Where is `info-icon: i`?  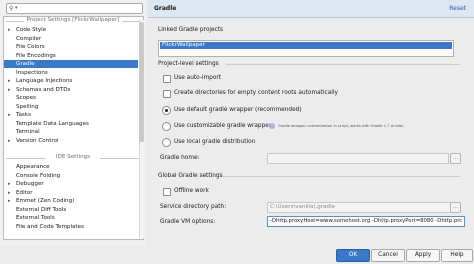
info-icon: i is located at coordinates (272, 126).